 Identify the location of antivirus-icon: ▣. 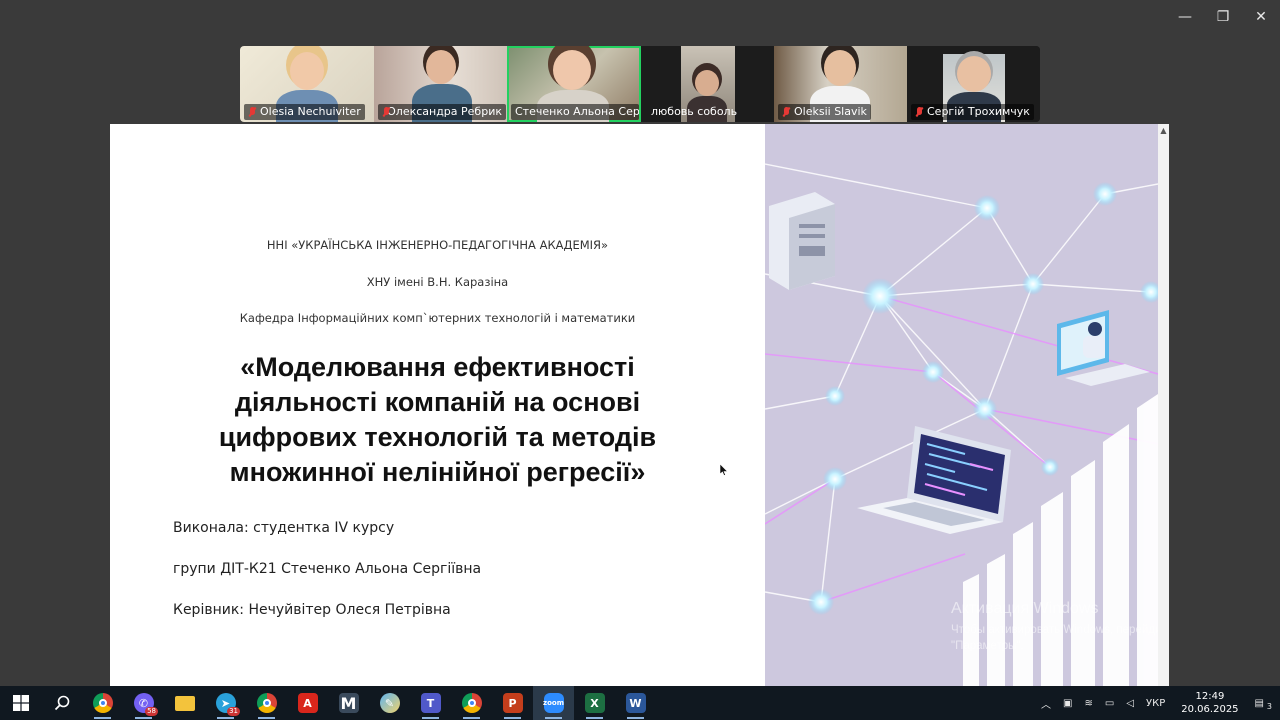
(1067, 703).